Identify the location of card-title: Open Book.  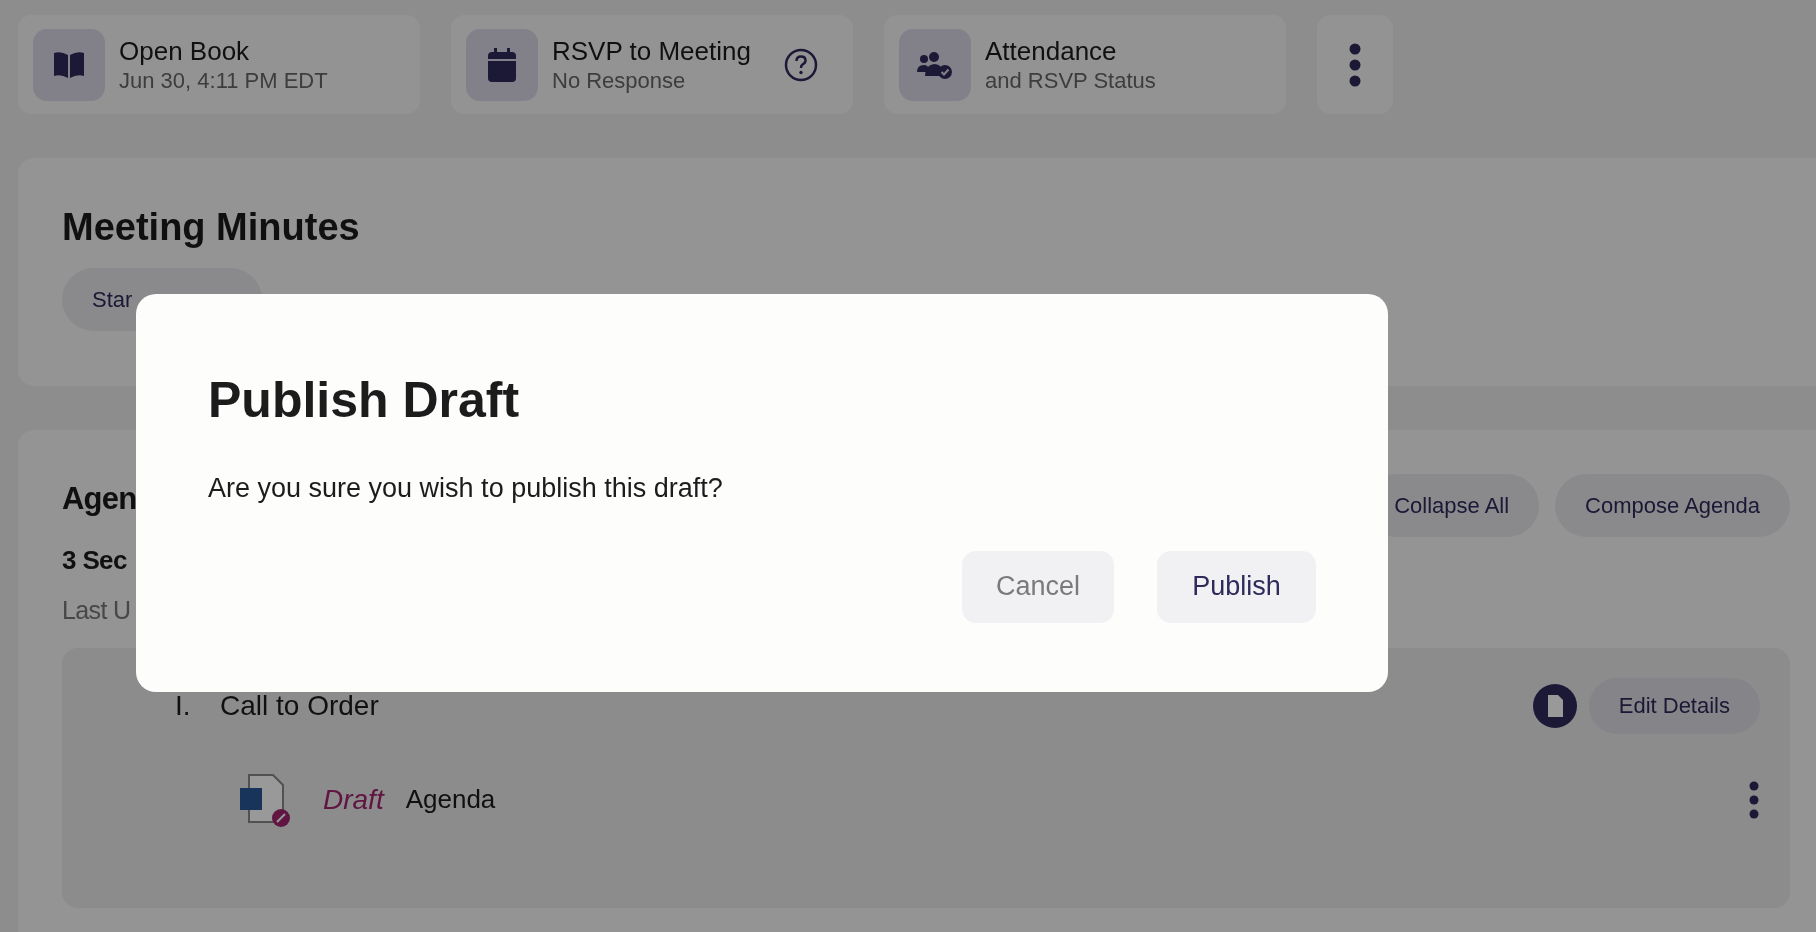
(185, 50).